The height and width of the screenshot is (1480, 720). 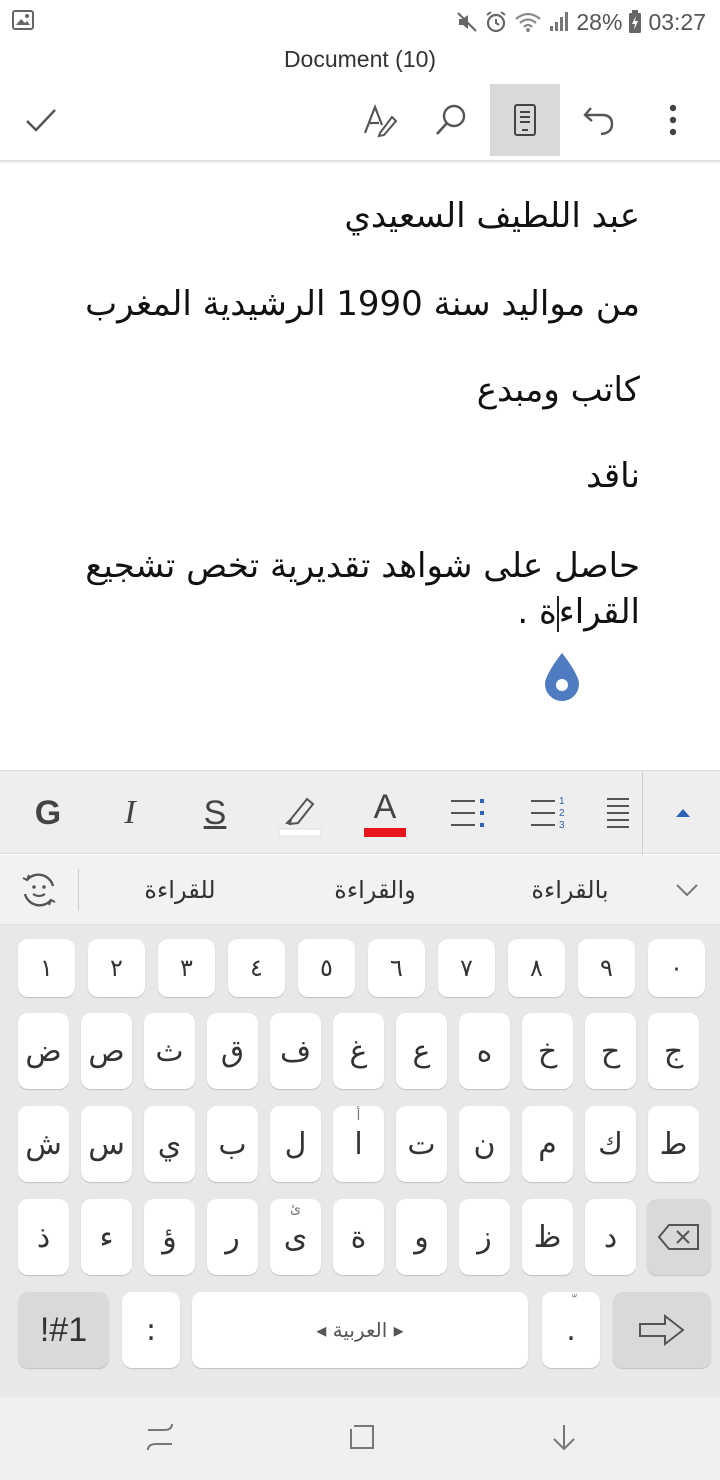 What do you see at coordinates (39, 890) in the screenshot?
I see `emoji-converter-button` at bounding box center [39, 890].